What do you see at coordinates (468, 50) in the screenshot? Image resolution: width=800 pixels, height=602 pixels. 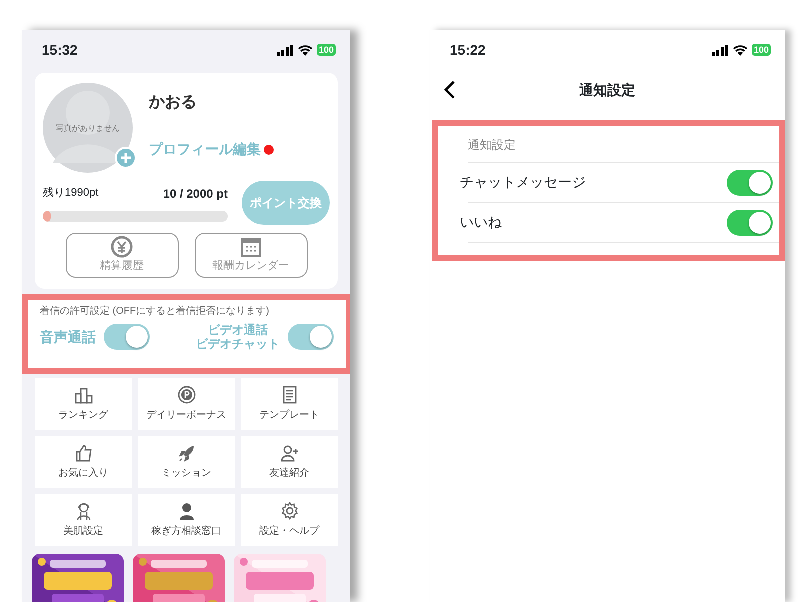 I see `status-time: 15:22` at bounding box center [468, 50].